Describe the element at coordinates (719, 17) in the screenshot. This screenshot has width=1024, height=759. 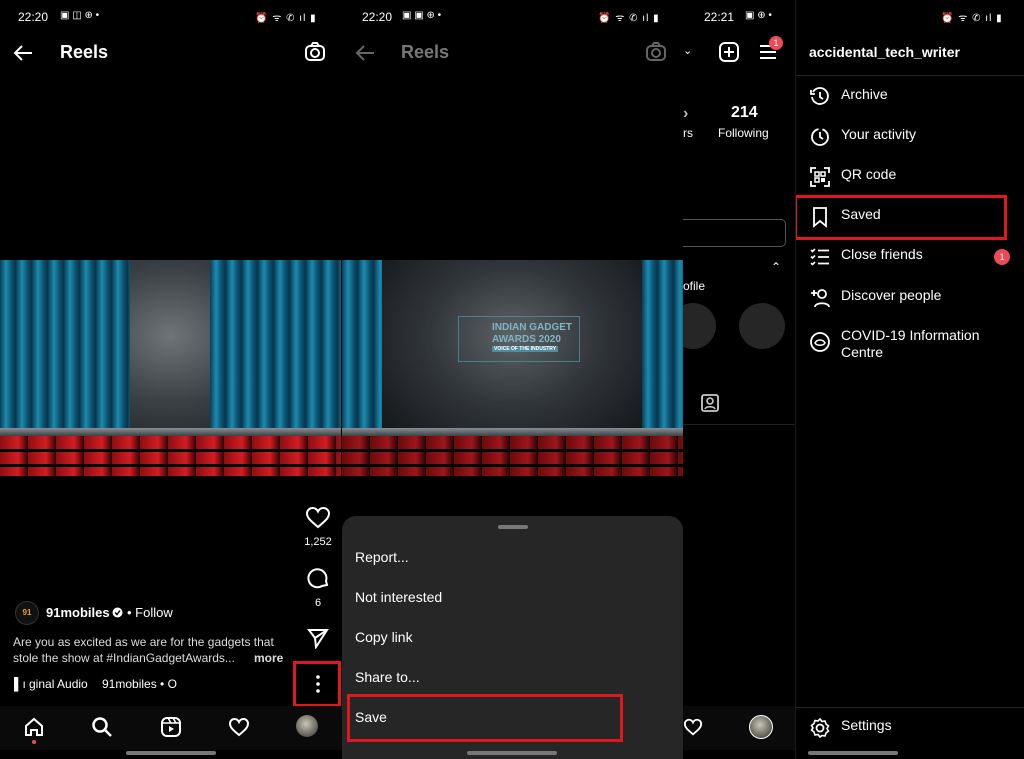
I see `status-time: 22:21` at that location.